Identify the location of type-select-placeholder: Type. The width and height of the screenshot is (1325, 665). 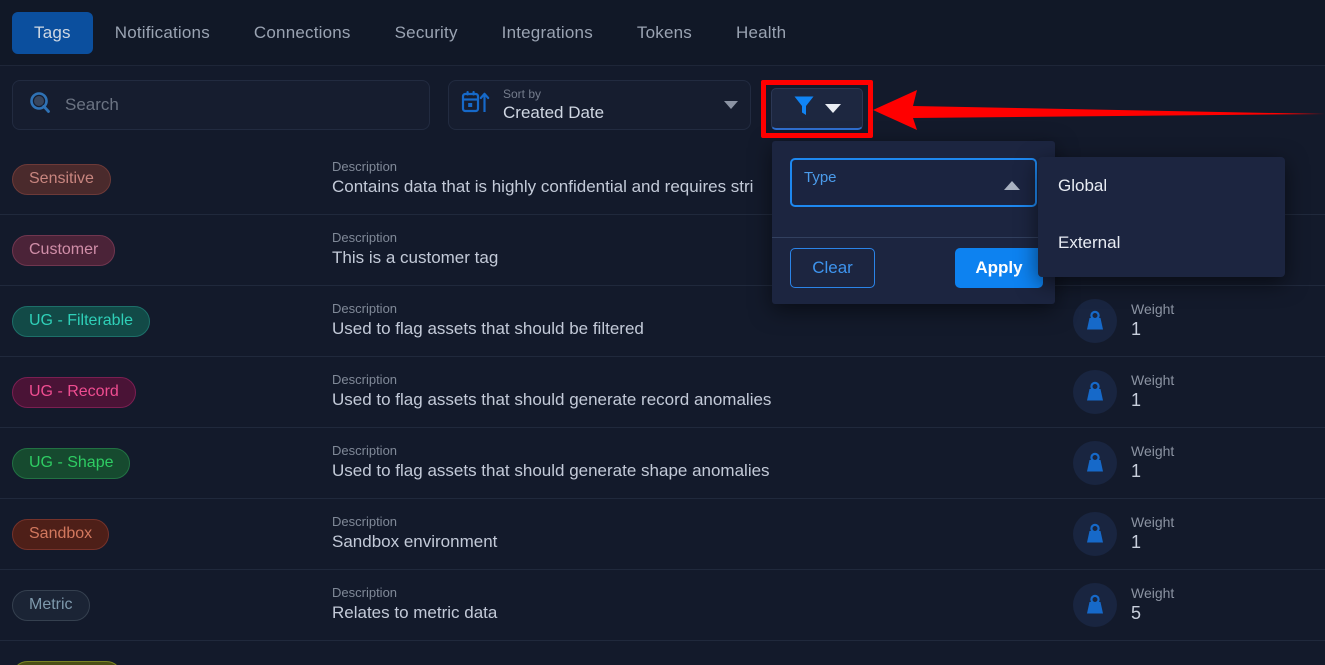
(820, 177).